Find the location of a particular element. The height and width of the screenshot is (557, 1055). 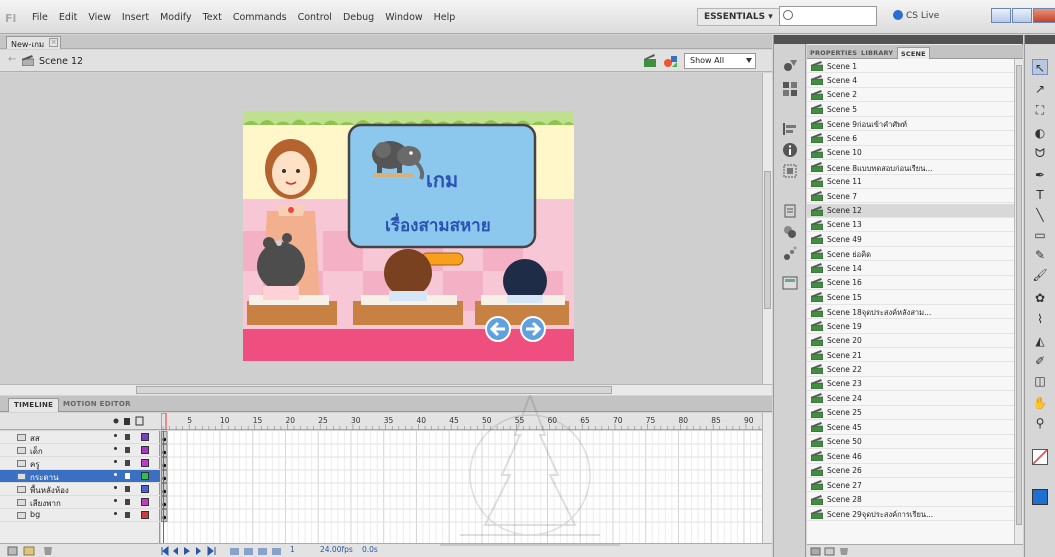

fill-color-swatch is located at coordinates (1040, 497).